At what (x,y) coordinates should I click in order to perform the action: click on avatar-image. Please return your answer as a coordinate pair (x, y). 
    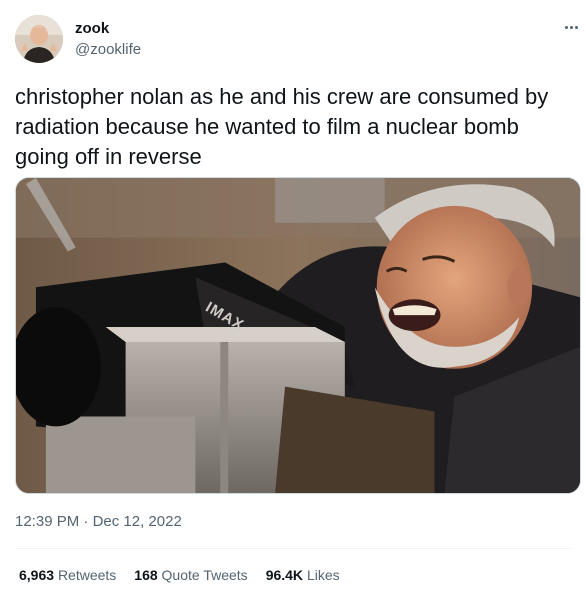
    Looking at the image, I should click on (39, 39).